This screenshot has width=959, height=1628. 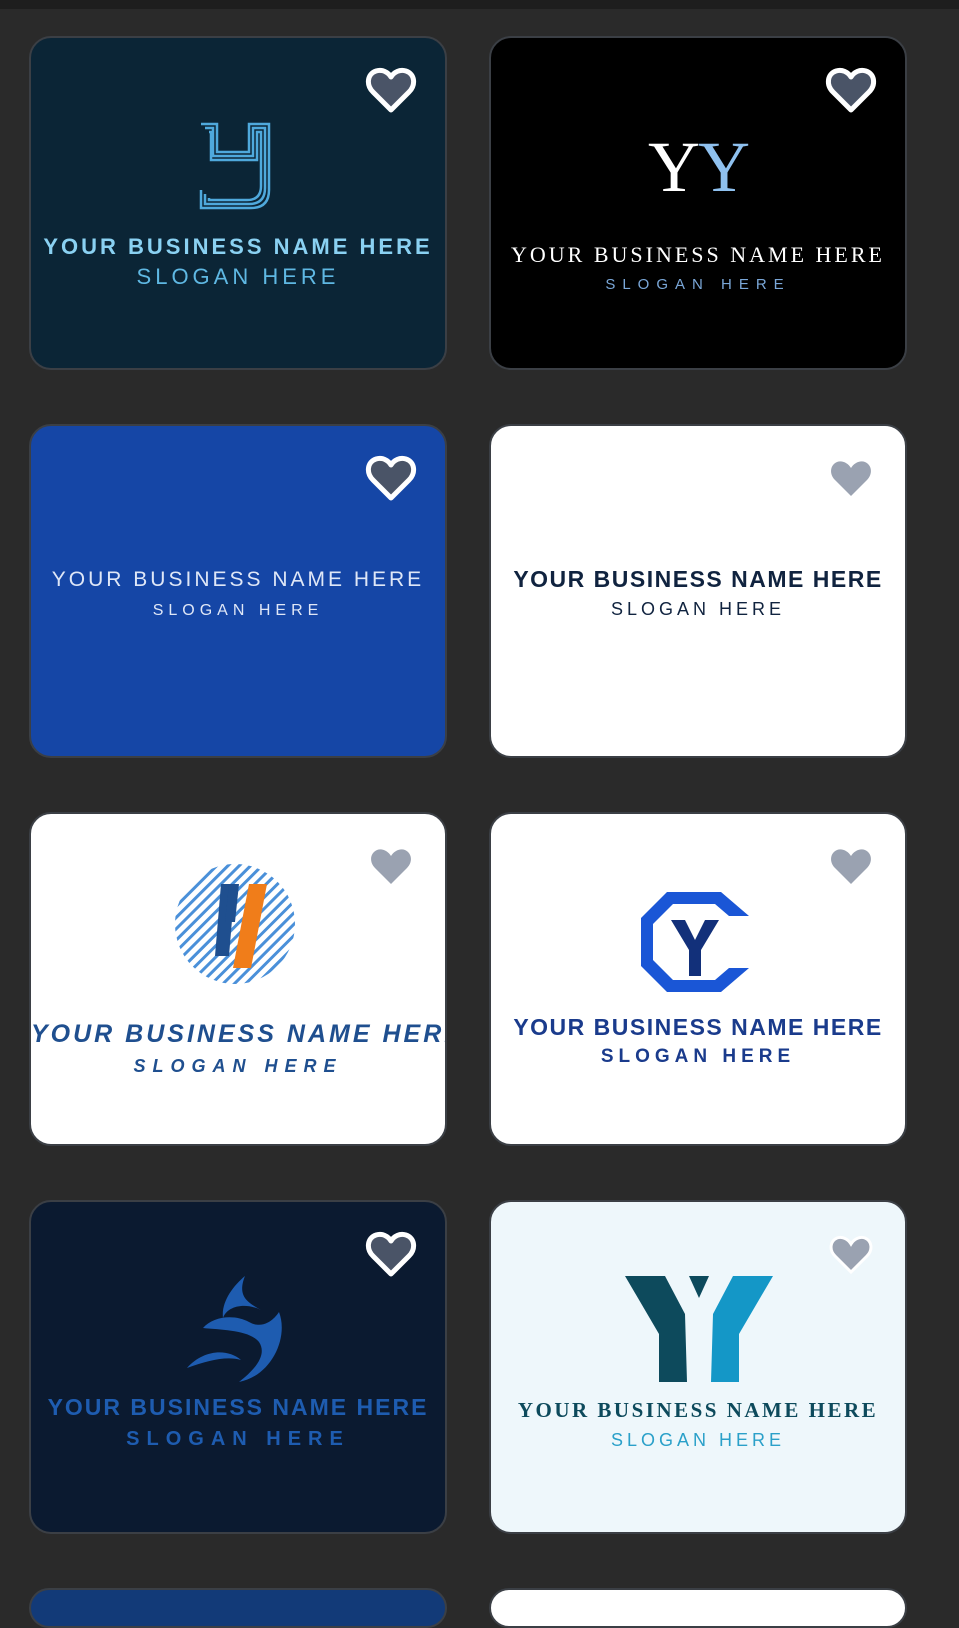 I want to click on logo-template-card-6: YOUR BUSINESS NAME HERE SLOGAN HERE, so click(x=698, y=979).